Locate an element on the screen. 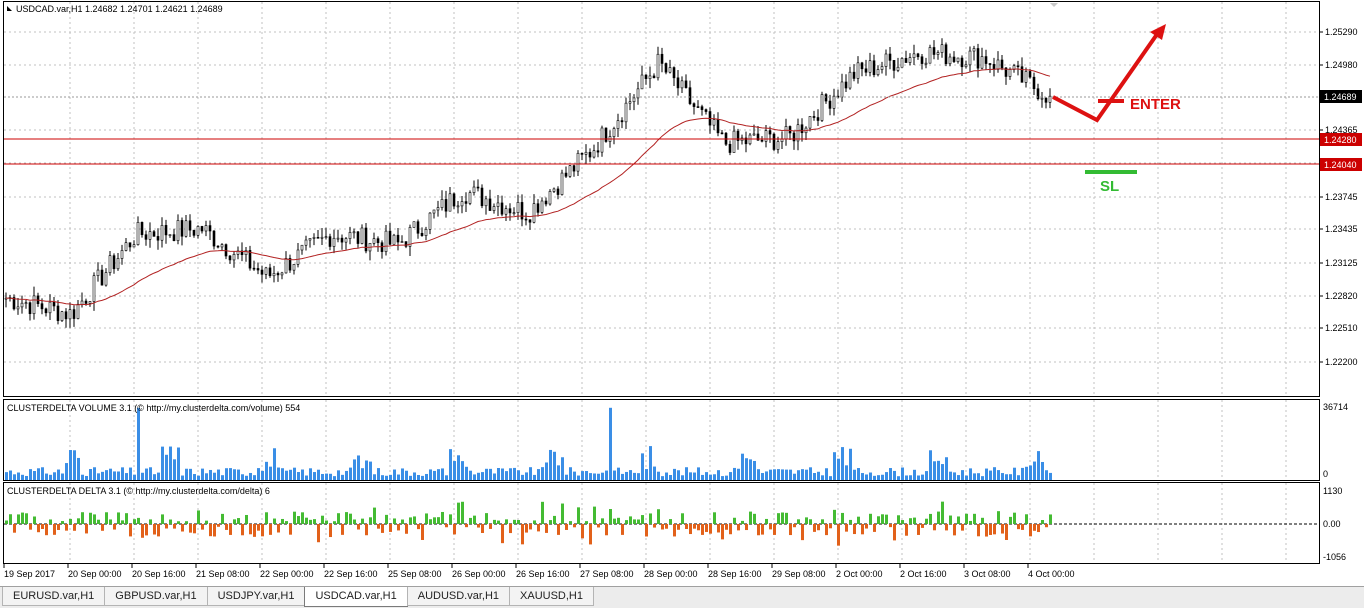  tab-xauusd: XAUUSD,H1 is located at coordinates (551, 596).